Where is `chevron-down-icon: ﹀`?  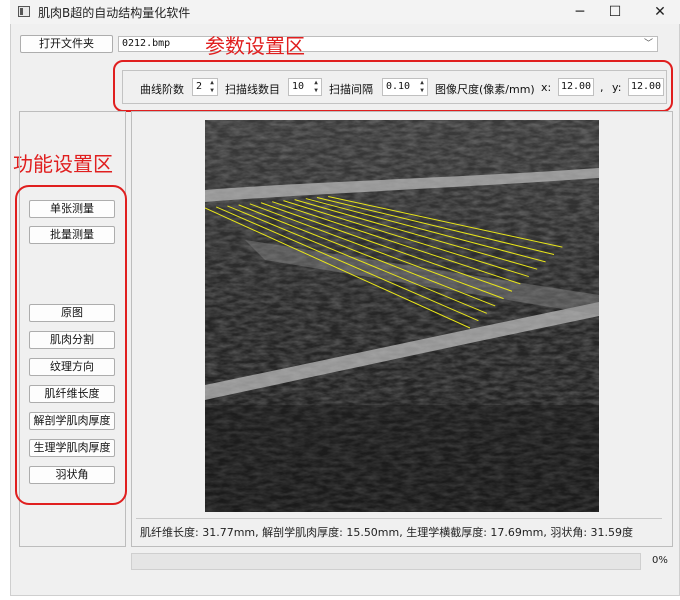
chevron-down-icon: ﹀ is located at coordinates (648, 44).